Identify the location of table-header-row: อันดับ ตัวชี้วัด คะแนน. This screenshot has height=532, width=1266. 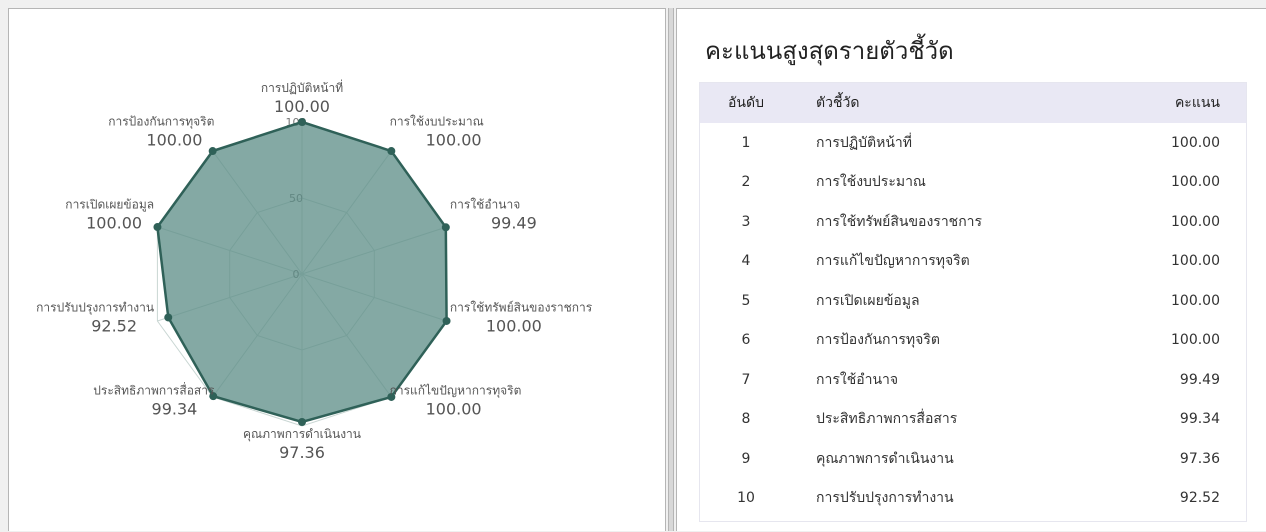
(973, 103).